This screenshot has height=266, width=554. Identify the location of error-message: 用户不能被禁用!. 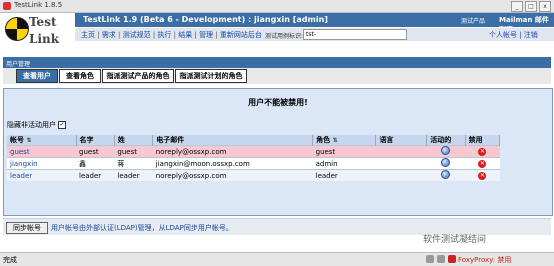
(278, 102).